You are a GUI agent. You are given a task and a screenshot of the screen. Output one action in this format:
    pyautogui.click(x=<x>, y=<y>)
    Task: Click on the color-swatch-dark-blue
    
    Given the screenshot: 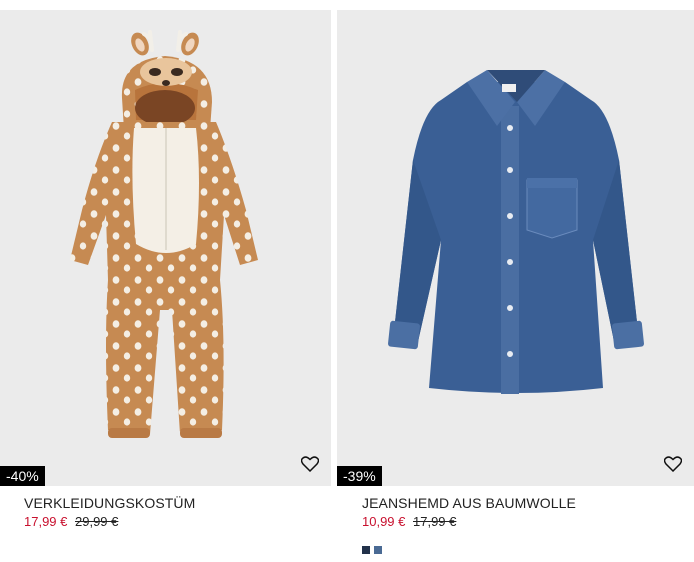 What is the action you would take?
    pyautogui.click(x=366, y=550)
    